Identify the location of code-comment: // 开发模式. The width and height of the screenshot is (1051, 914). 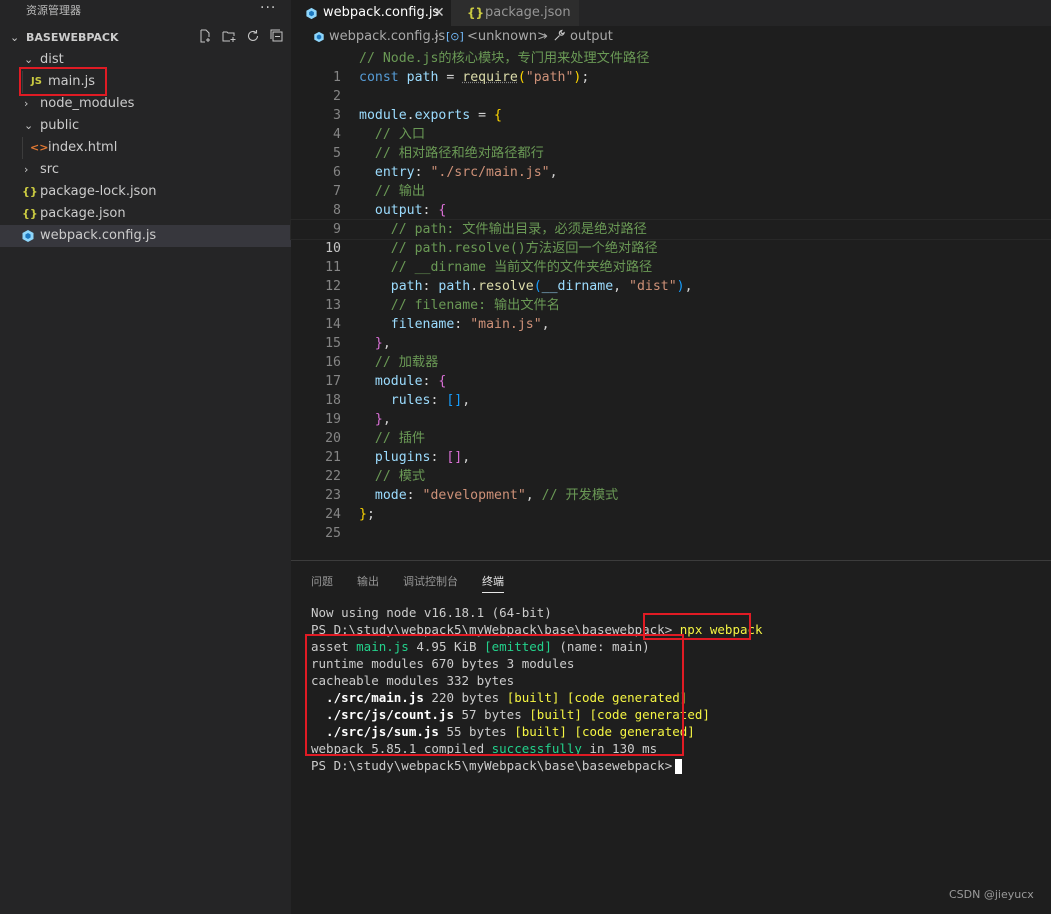
(580, 495).